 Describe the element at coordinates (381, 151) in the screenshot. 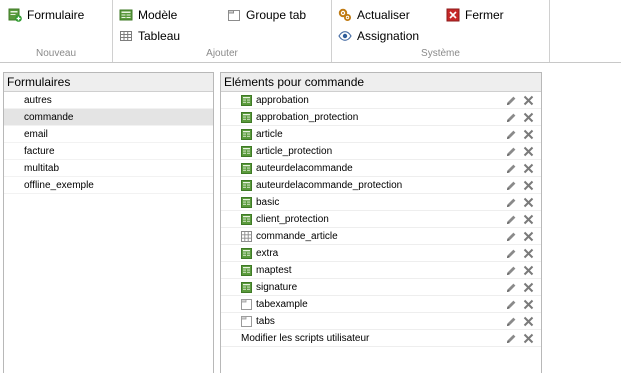

I see `element-list-item: article_protection` at that location.